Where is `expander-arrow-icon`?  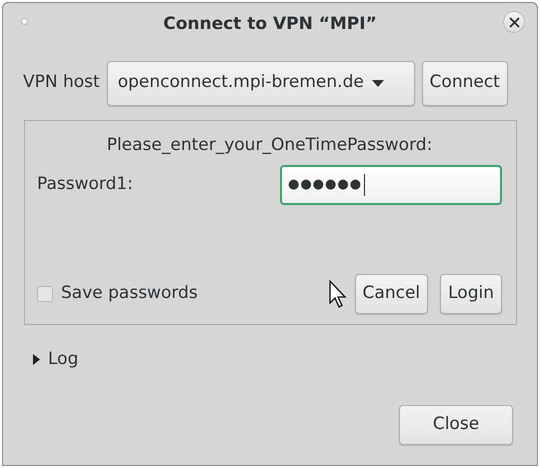 expander-arrow-icon is located at coordinates (36, 360).